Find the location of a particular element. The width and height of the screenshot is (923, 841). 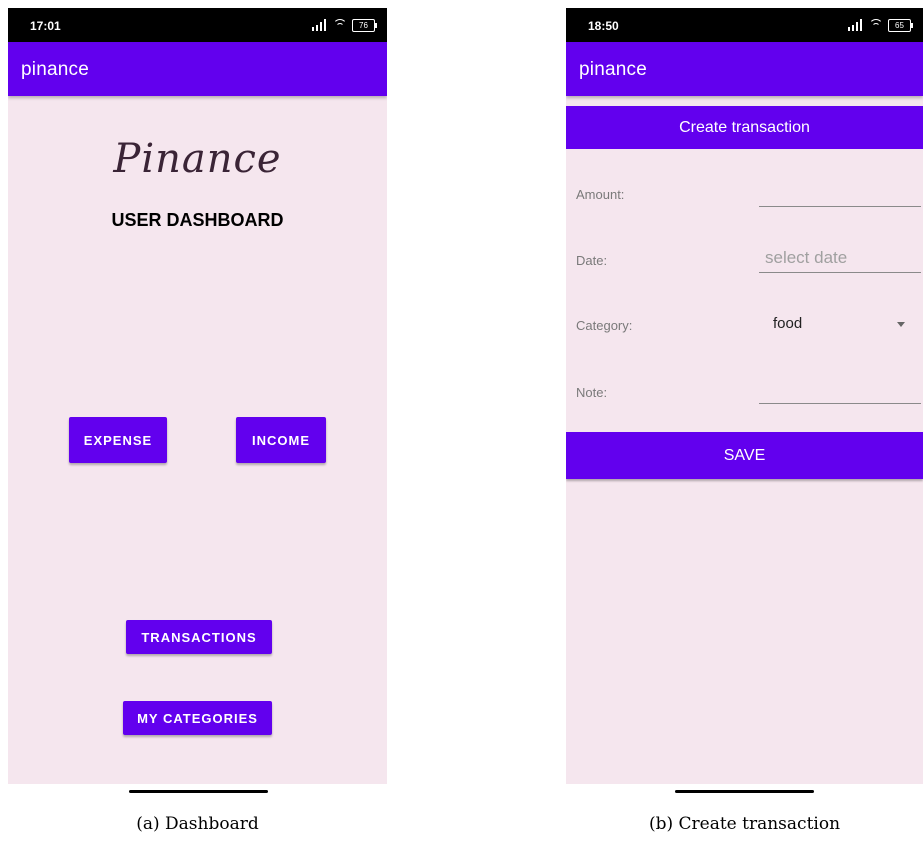

battery-icon: 65 is located at coordinates (900, 25).